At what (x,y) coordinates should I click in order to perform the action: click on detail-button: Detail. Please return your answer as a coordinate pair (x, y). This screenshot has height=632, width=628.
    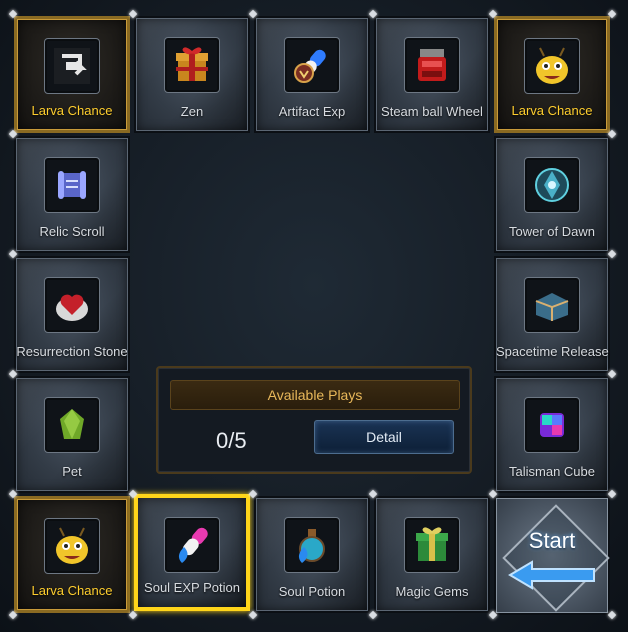
    Looking at the image, I should click on (384, 437).